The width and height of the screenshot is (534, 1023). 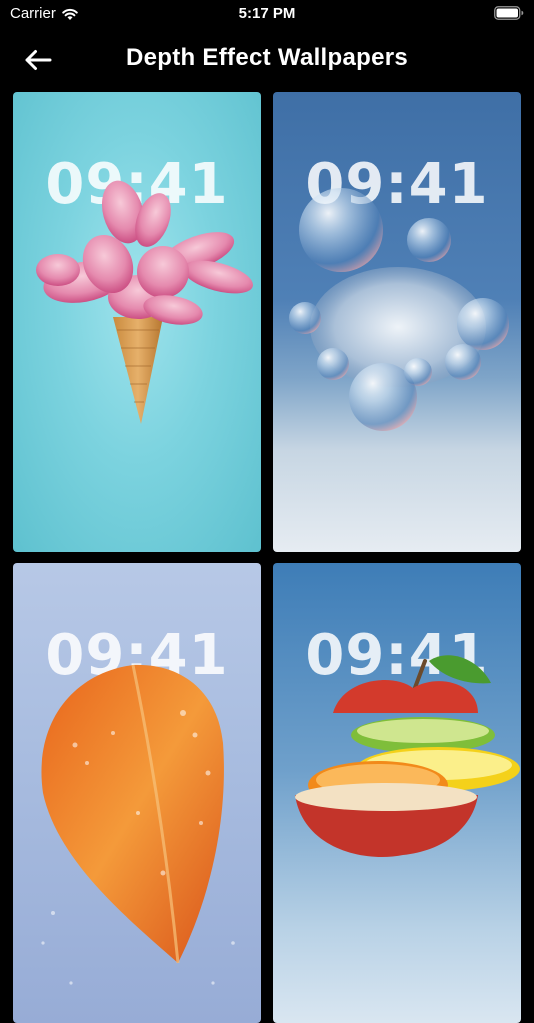 I want to click on orange-leaf-illustration, so click(x=138, y=824).